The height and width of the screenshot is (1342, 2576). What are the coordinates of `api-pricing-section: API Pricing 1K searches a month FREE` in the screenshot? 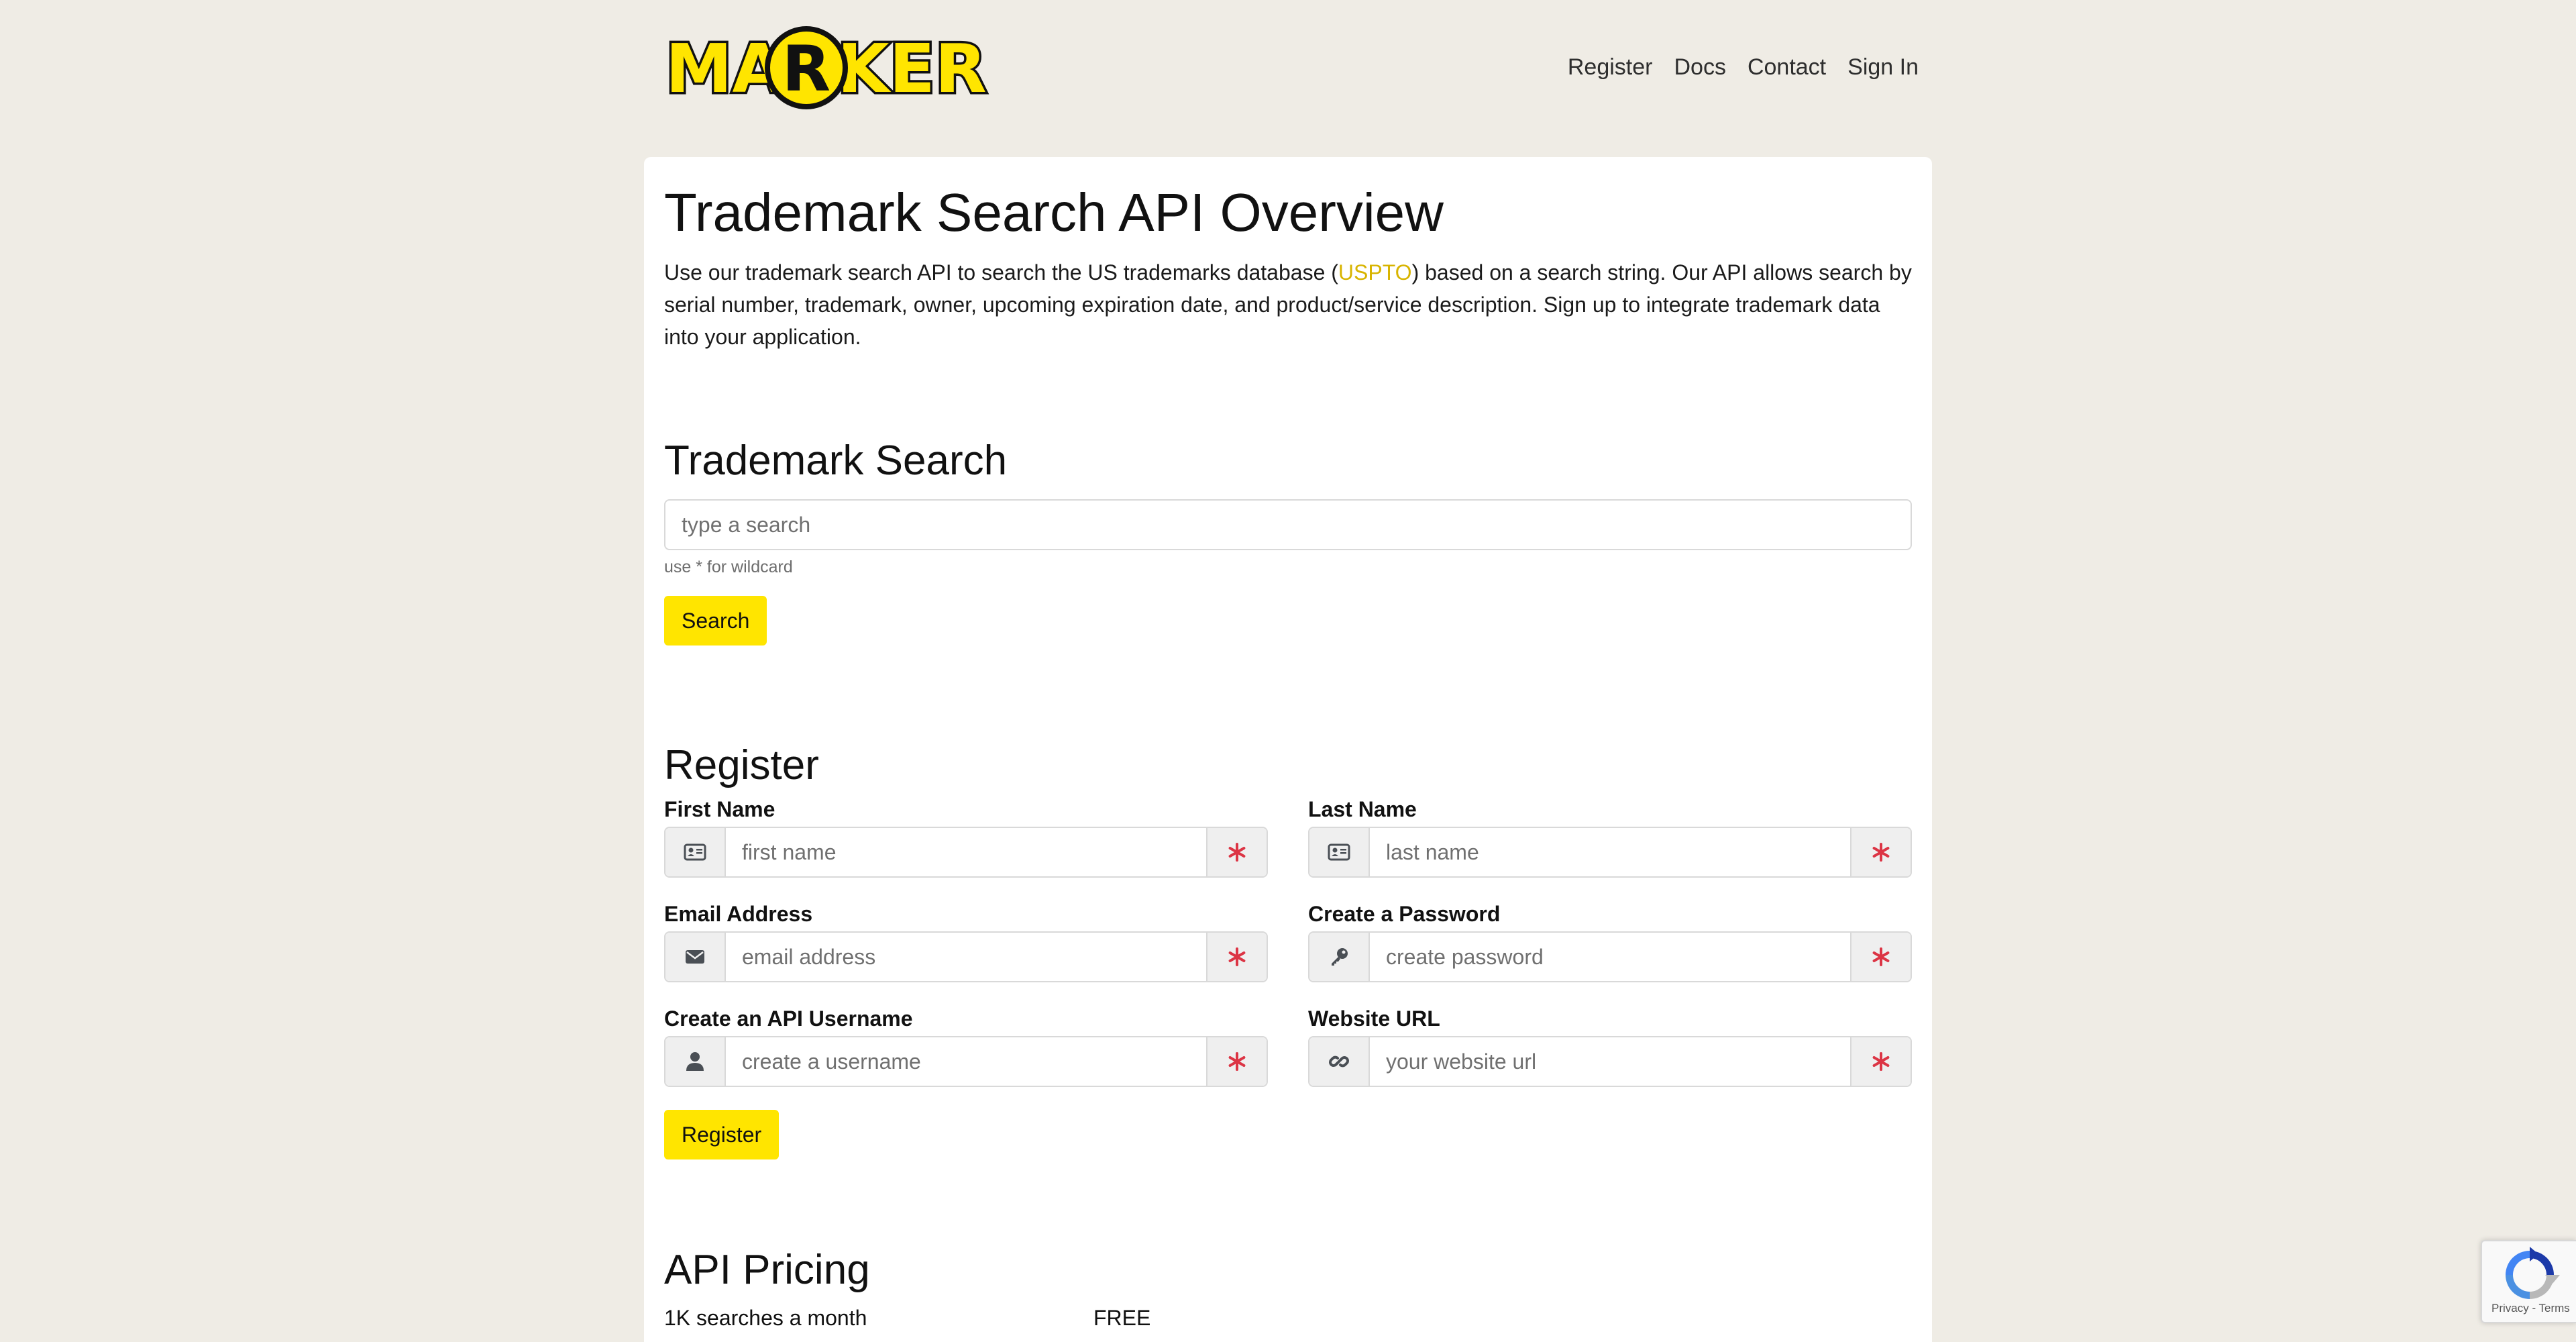 It's located at (1288, 1288).